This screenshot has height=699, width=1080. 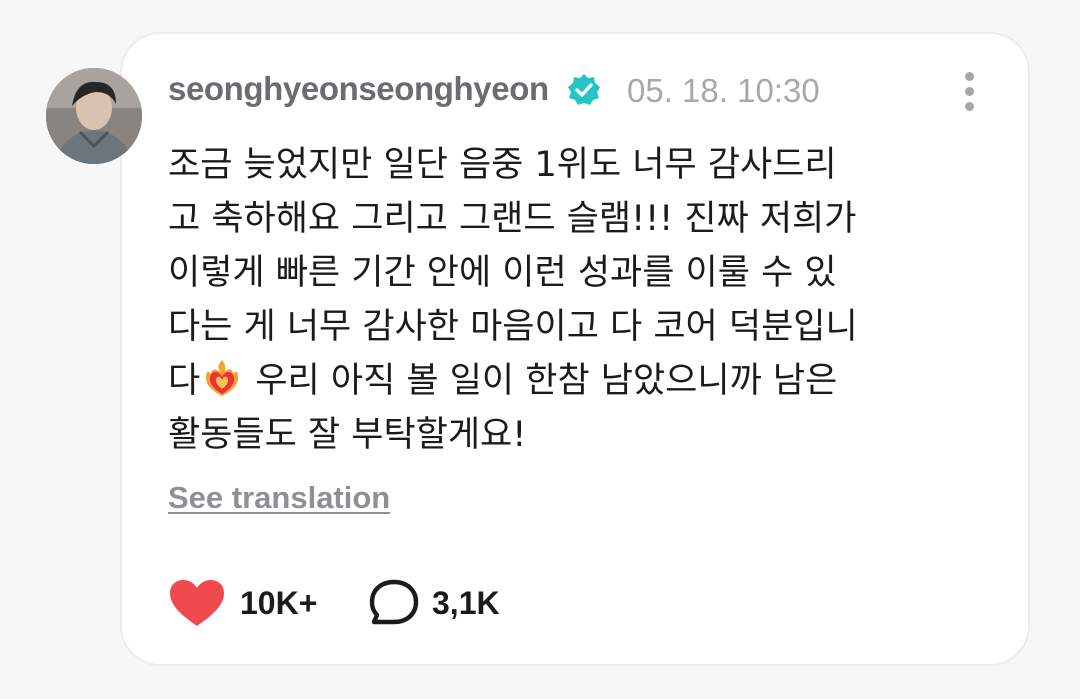 I want to click on comment-line: 활동들도 잘 부탁할게요!, so click(x=347, y=435).